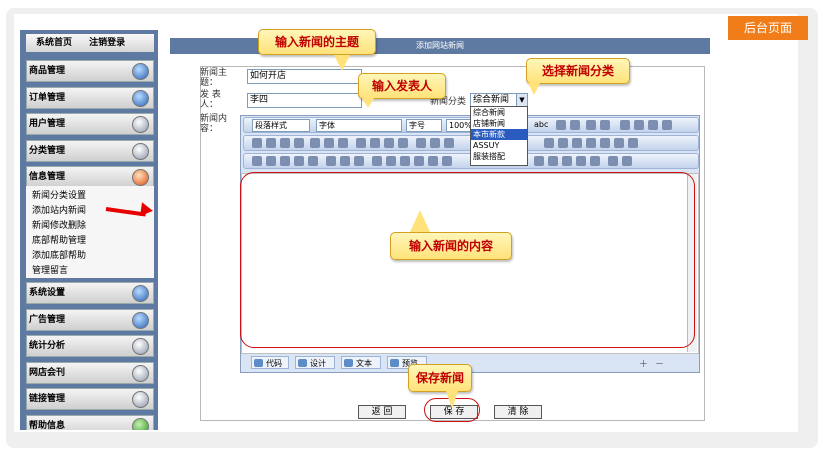  Describe the element at coordinates (90, 71) in the screenshot. I see `menu-products: 商品管理` at that location.